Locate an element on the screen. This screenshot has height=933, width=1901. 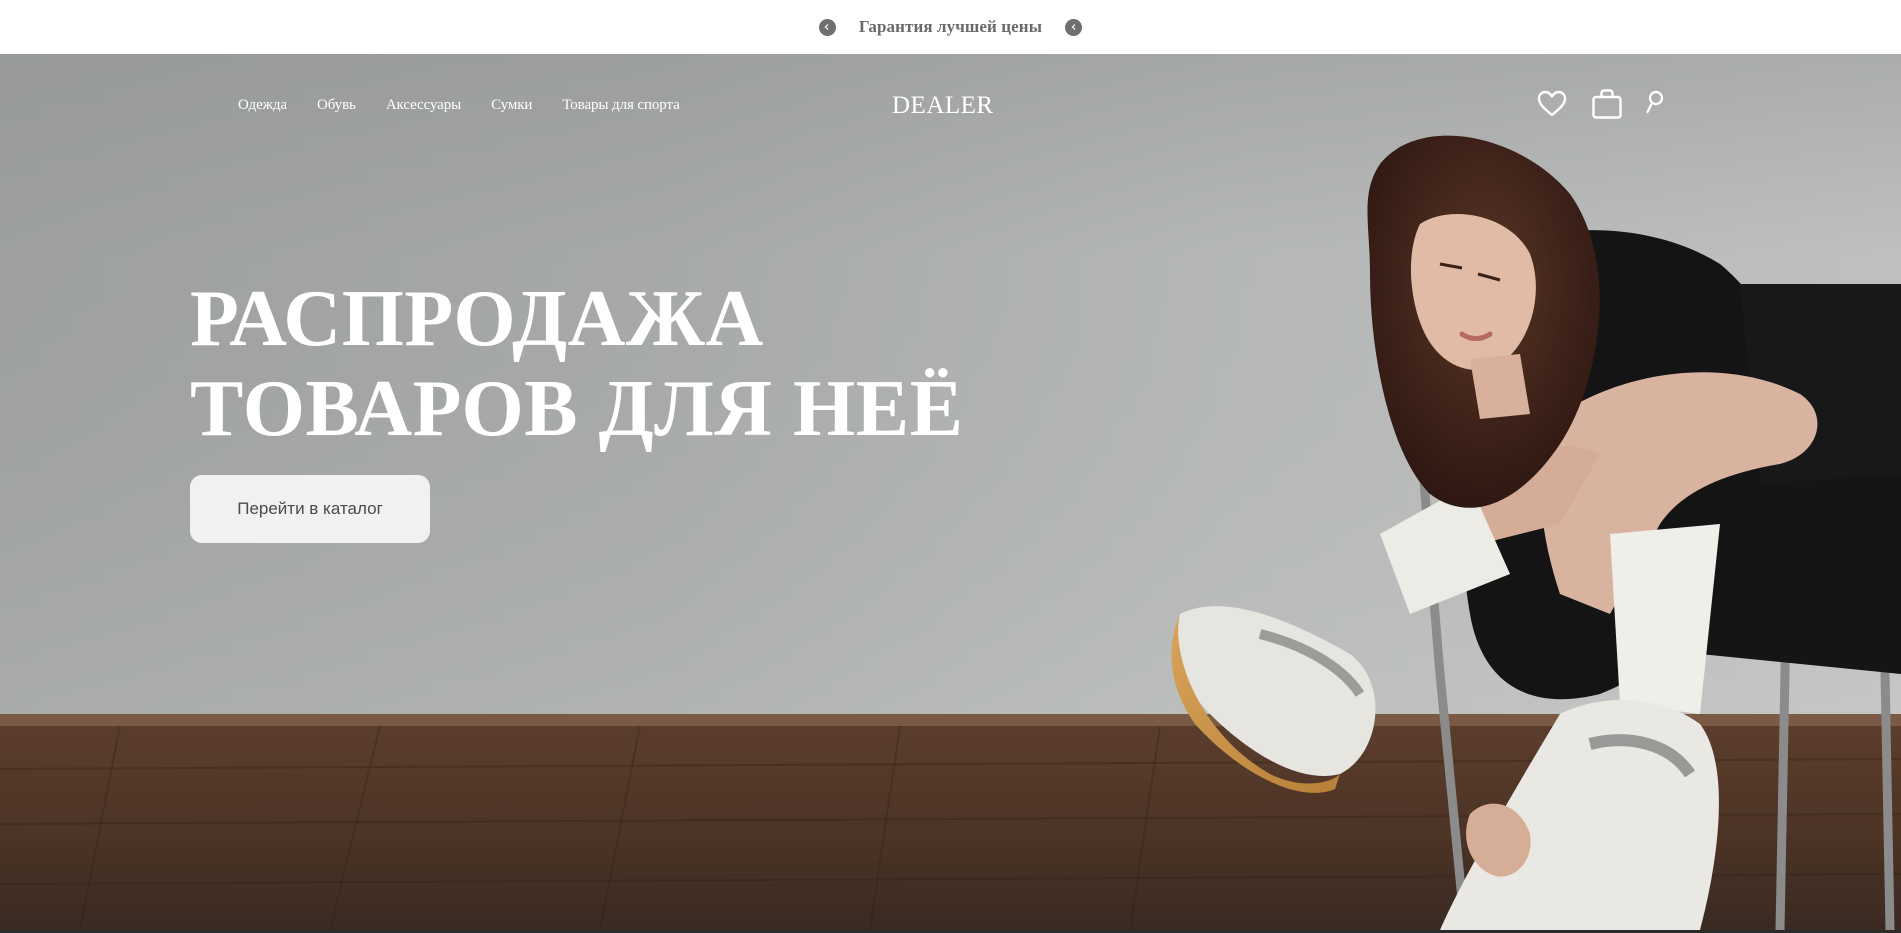
announcement-next-button is located at coordinates (1074, 27).